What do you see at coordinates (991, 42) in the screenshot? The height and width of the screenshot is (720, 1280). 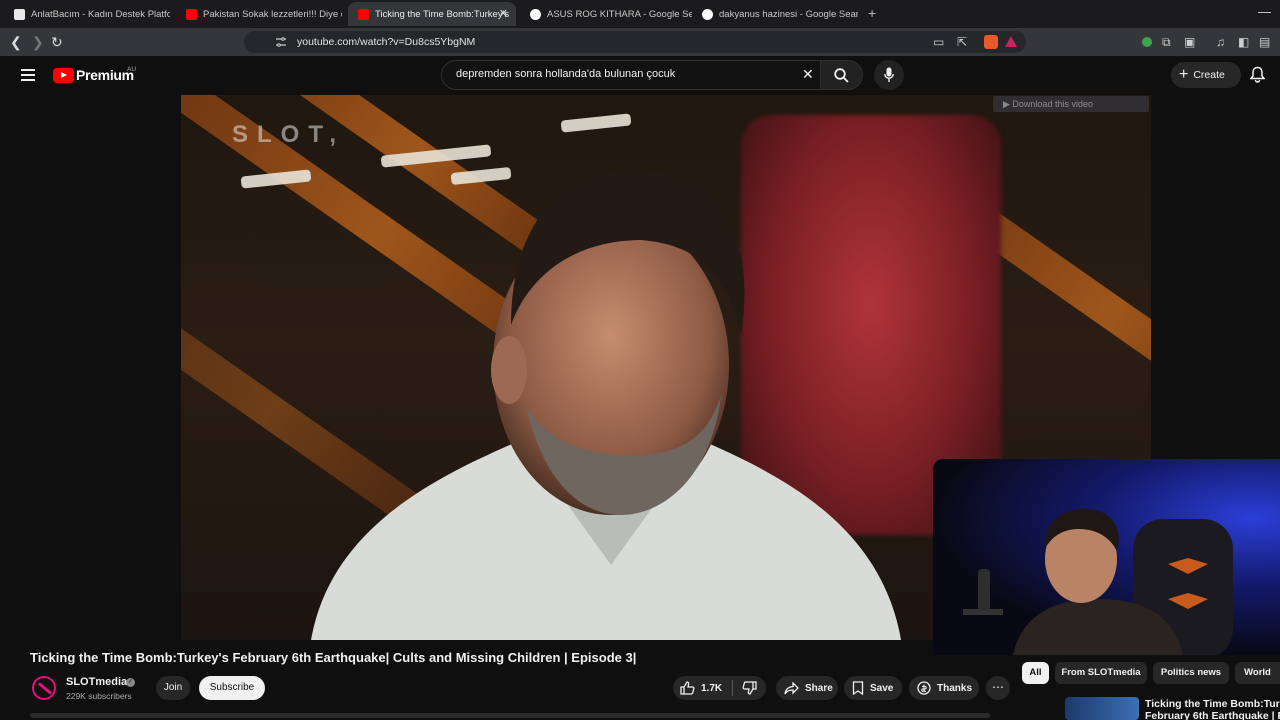 I see `brave-shield-icon` at bounding box center [991, 42].